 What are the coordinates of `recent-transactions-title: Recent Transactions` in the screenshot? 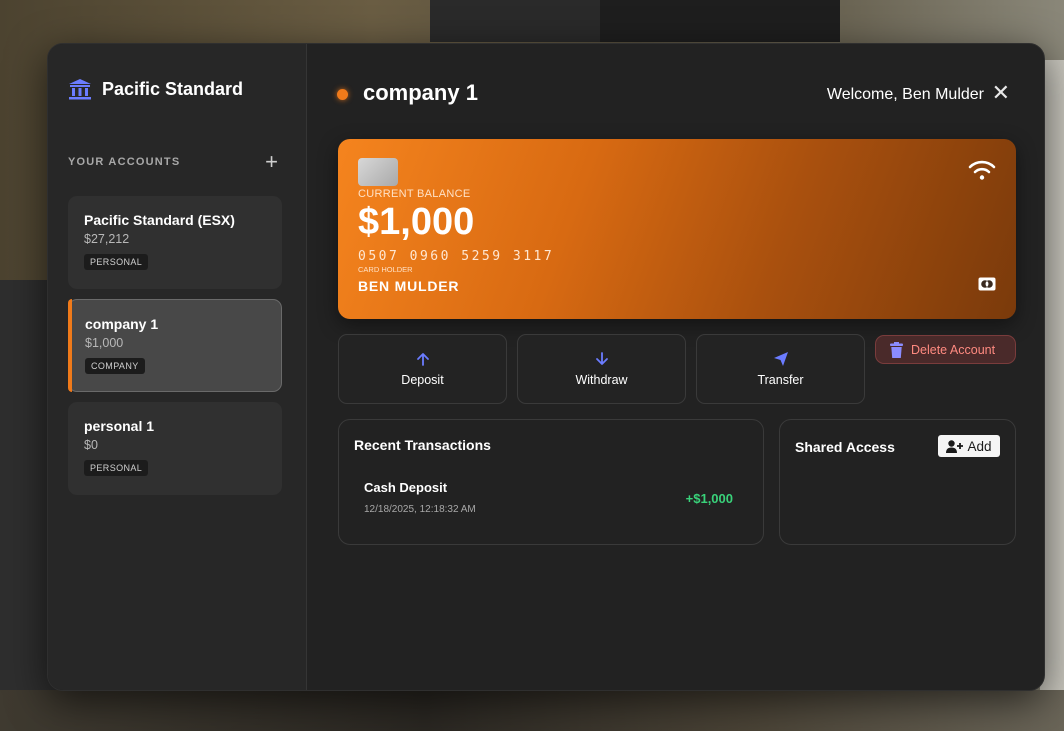 It's located at (422, 445).